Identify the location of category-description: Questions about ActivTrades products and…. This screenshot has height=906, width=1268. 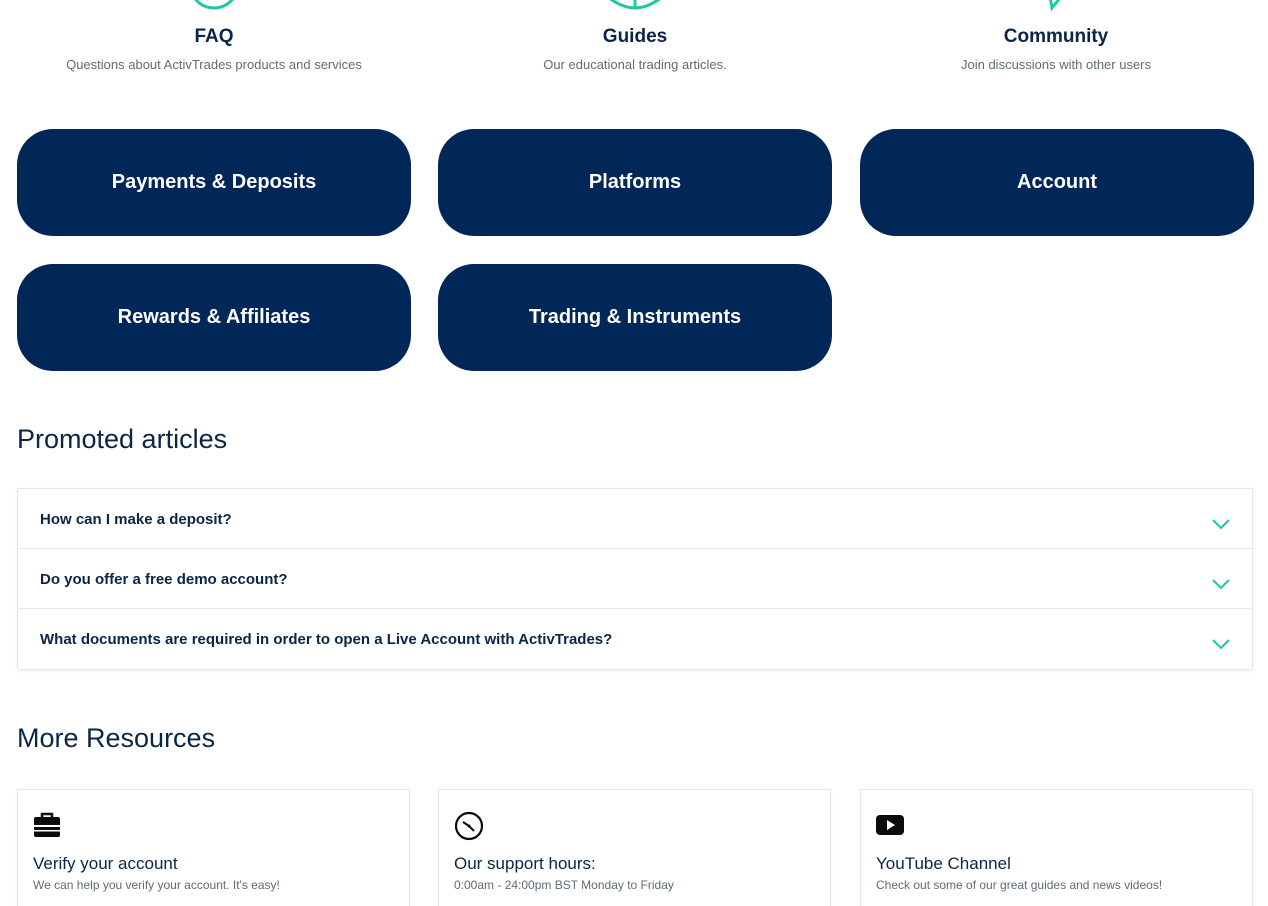
(214, 64).